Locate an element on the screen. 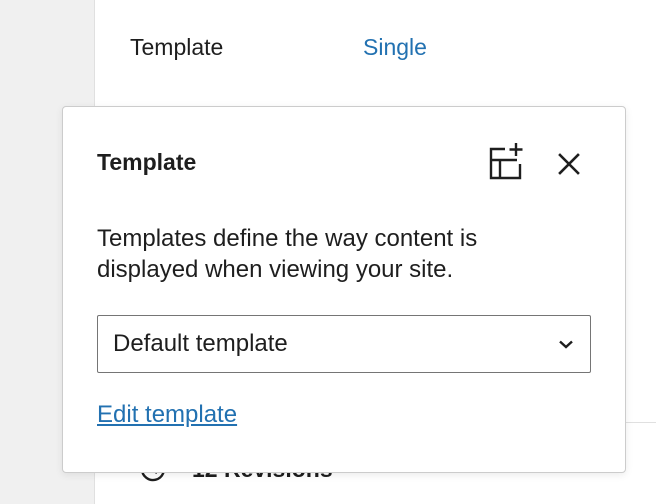  chevron-down-icon is located at coordinates (566, 344).